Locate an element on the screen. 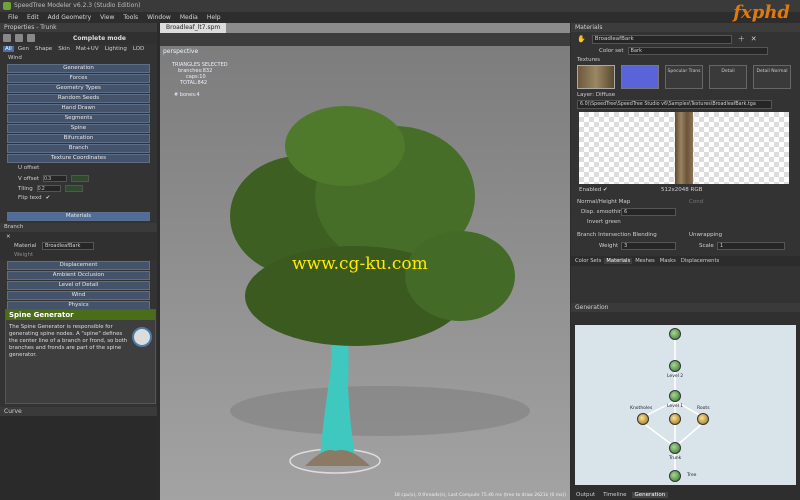  disp-smoothing-label: Disp. smoothing is located at coordinates (603, 212).